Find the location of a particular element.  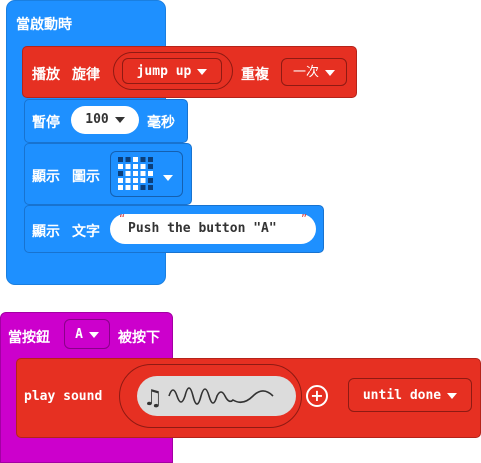

sound-mode-value: until done is located at coordinates (402, 395).